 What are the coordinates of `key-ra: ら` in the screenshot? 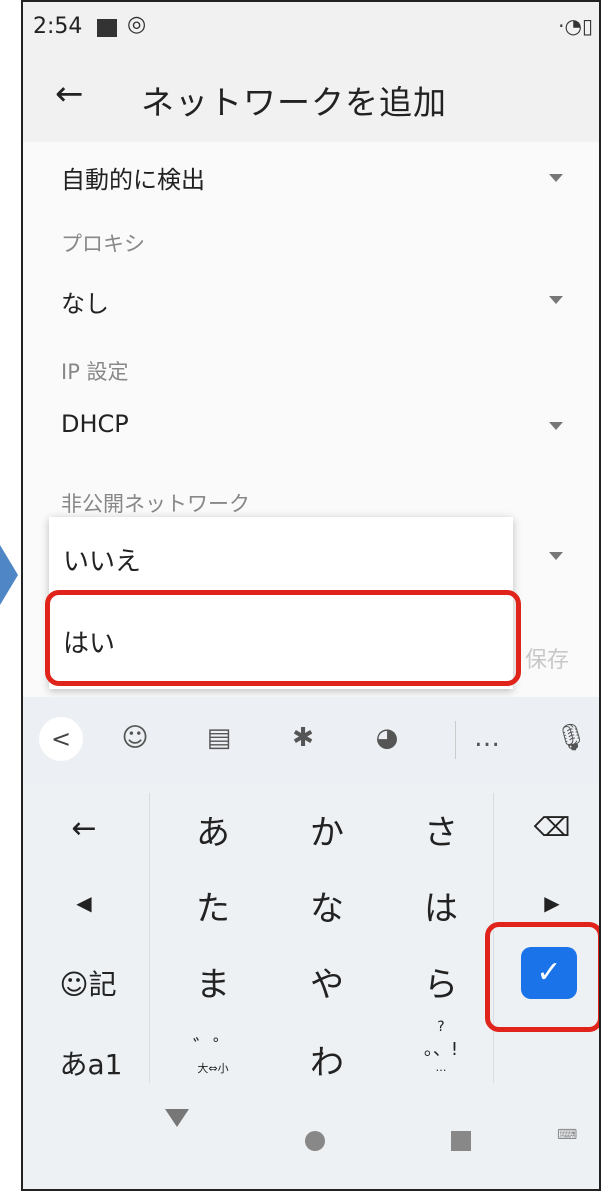 It's located at (441, 981).